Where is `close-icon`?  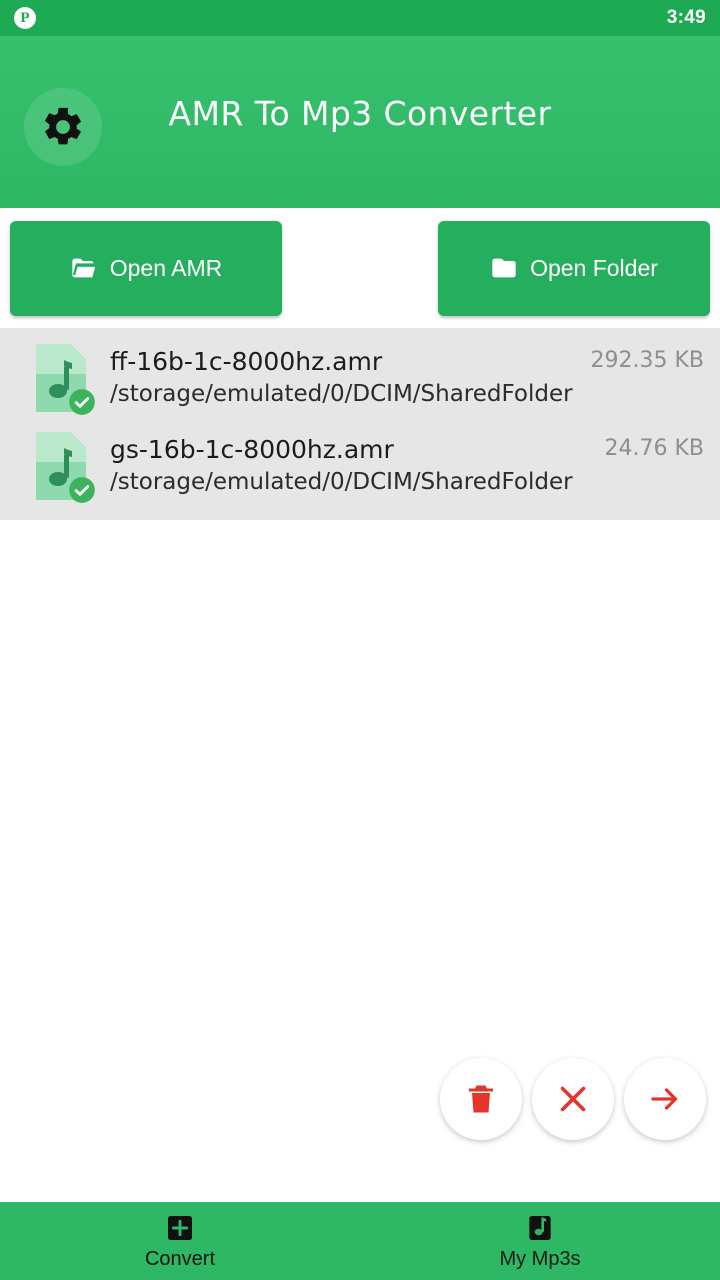
close-icon is located at coordinates (573, 1099).